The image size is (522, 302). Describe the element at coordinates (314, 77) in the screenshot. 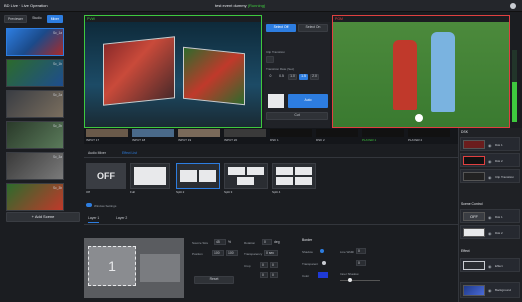

I see `rate-2-0: 2.0` at that location.